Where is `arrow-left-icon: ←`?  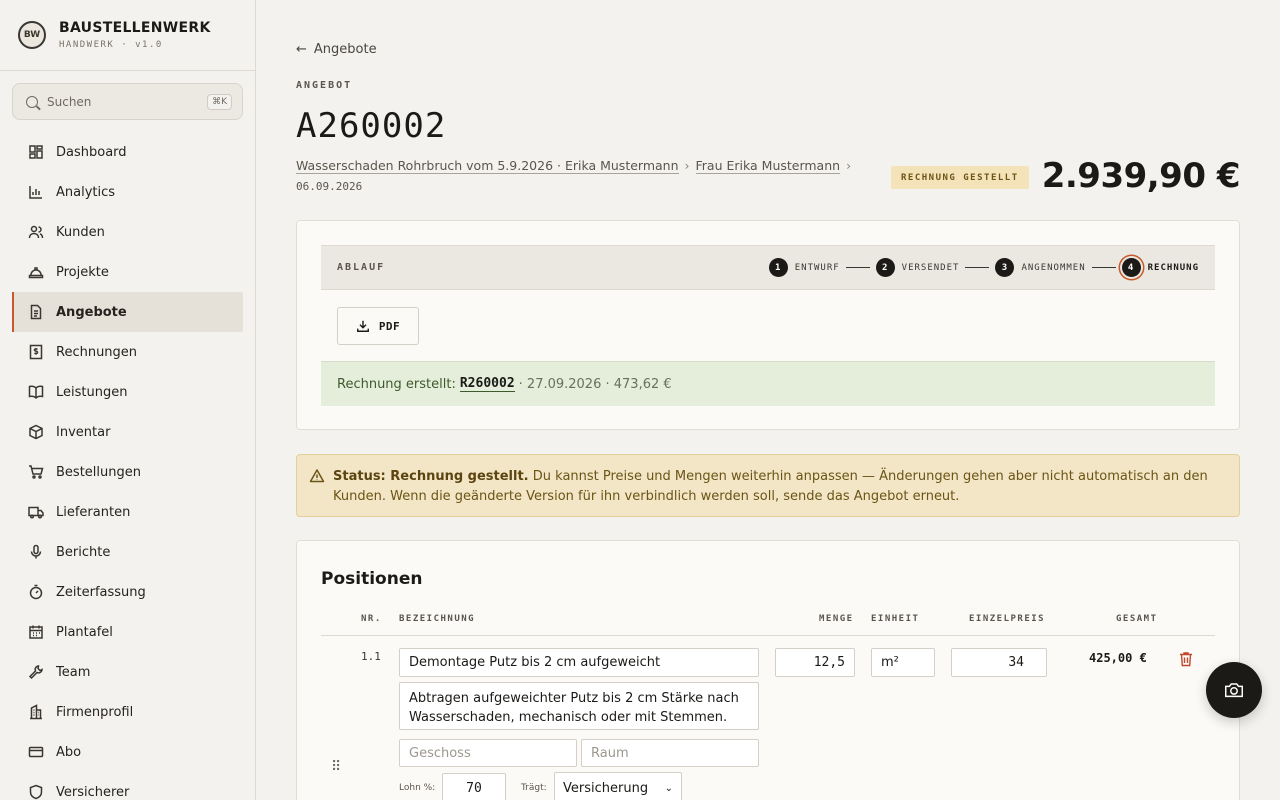
arrow-left-icon: ← is located at coordinates (301, 49).